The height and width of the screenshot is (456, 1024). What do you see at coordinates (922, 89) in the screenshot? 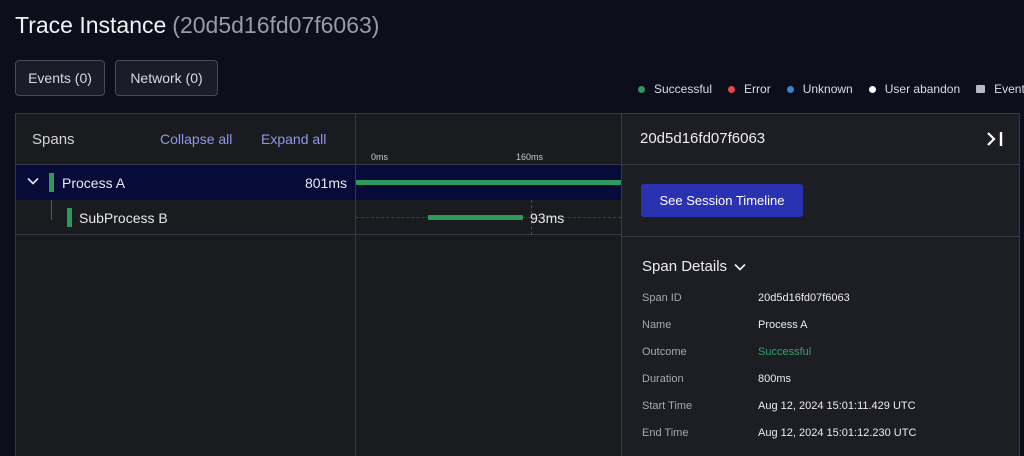
I see `legend-label: User abandon` at bounding box center [922, 89].